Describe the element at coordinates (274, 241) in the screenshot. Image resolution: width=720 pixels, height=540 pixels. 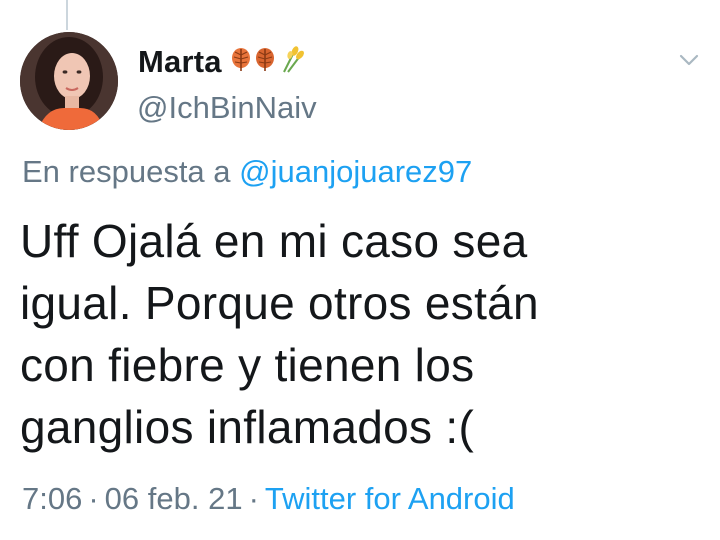
I see `tweet-text-line: Uff Ojalá en mi caso sea` at that location.